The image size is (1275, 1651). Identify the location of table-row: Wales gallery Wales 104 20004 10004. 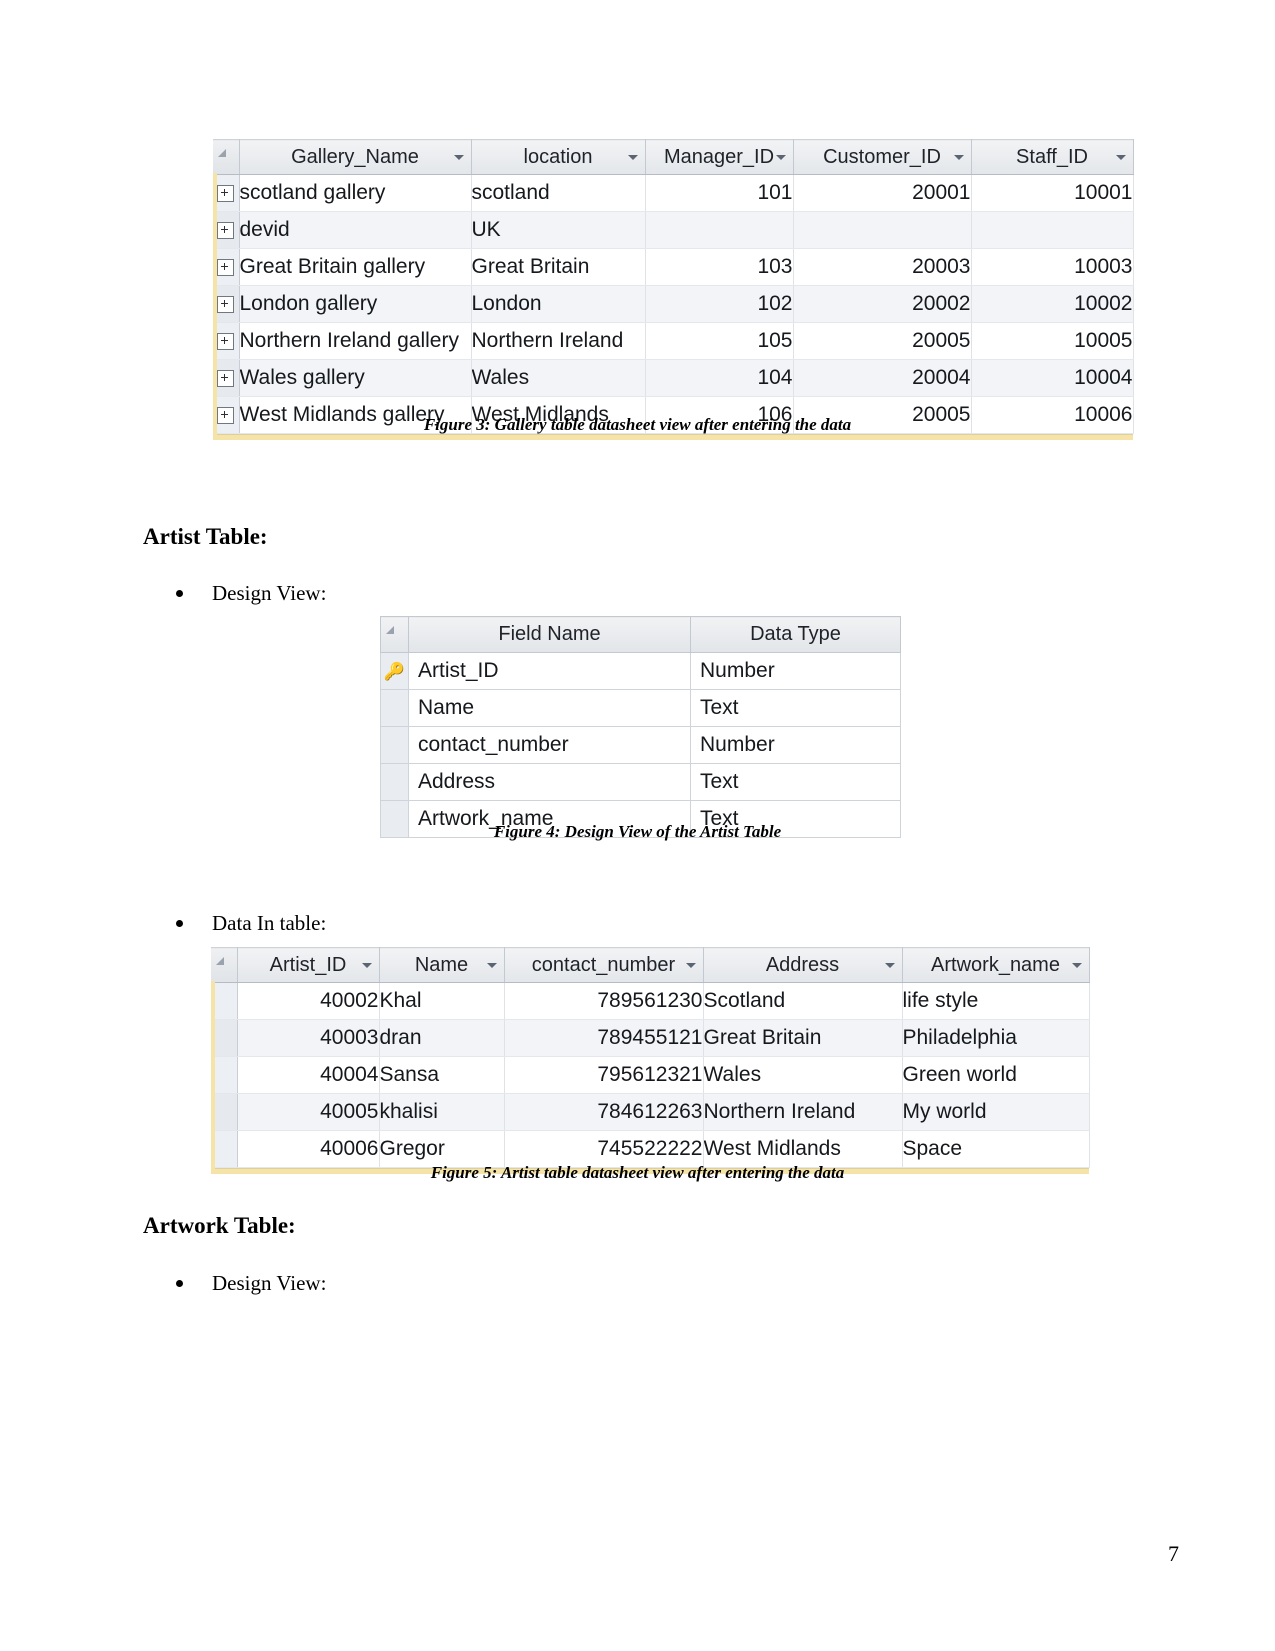
(673, 378).